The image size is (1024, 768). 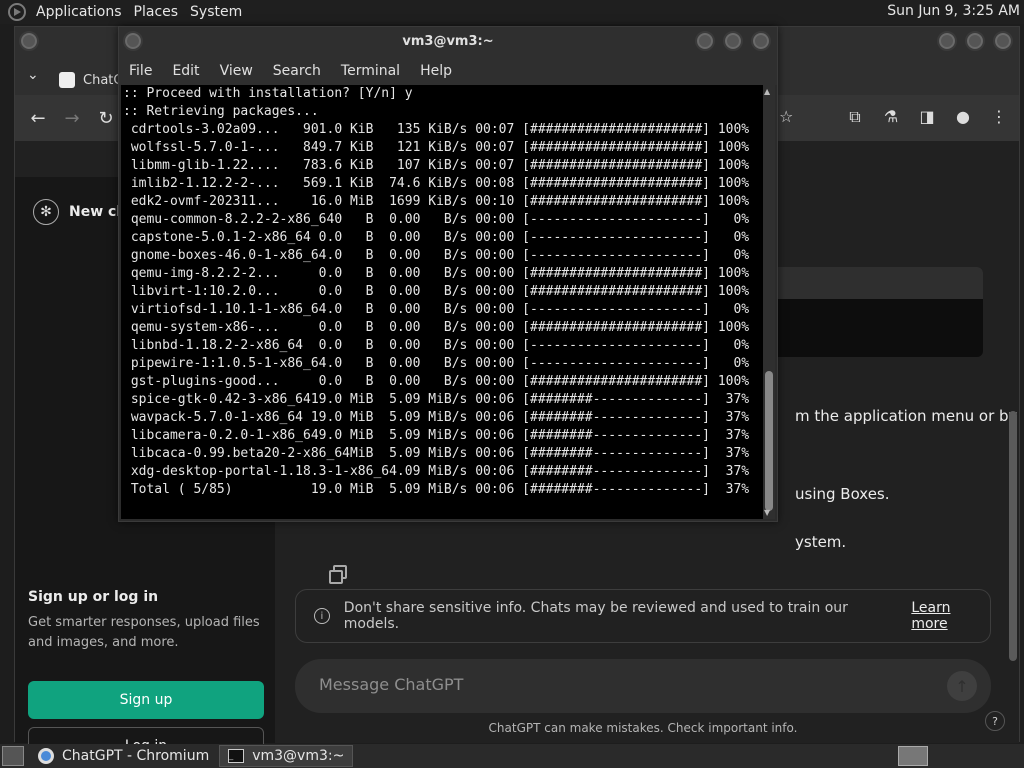 I want to click on sign-up-button: Sign up, so click(x=146, y=700).